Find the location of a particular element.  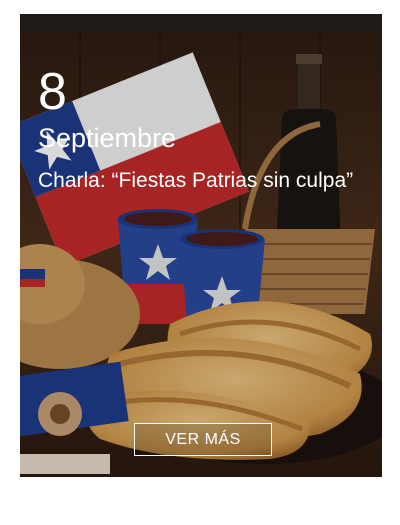

event-day: 8 is located at coordinates (52, 92).